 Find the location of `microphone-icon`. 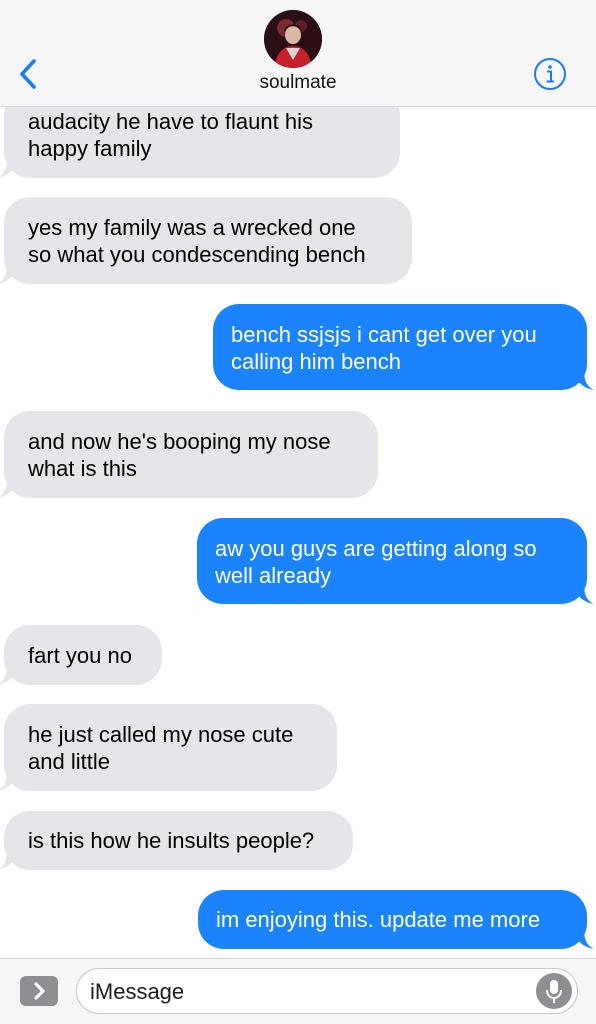

microphone-icon is located at coordinates (554, 991).